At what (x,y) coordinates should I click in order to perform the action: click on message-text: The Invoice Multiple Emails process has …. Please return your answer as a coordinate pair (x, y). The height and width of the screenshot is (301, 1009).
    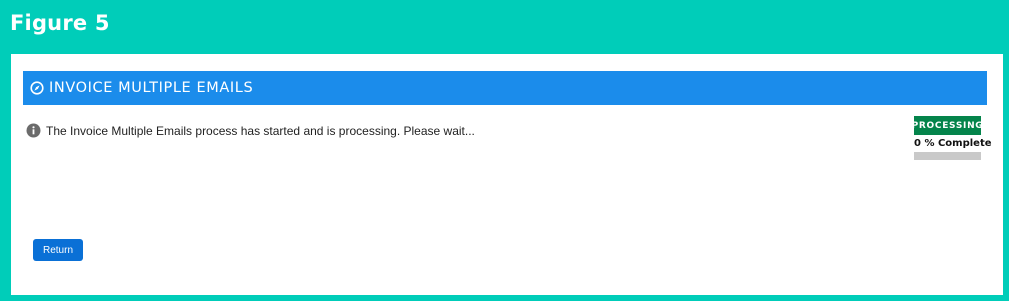
    Looking at the image, I should click on (260, 130).